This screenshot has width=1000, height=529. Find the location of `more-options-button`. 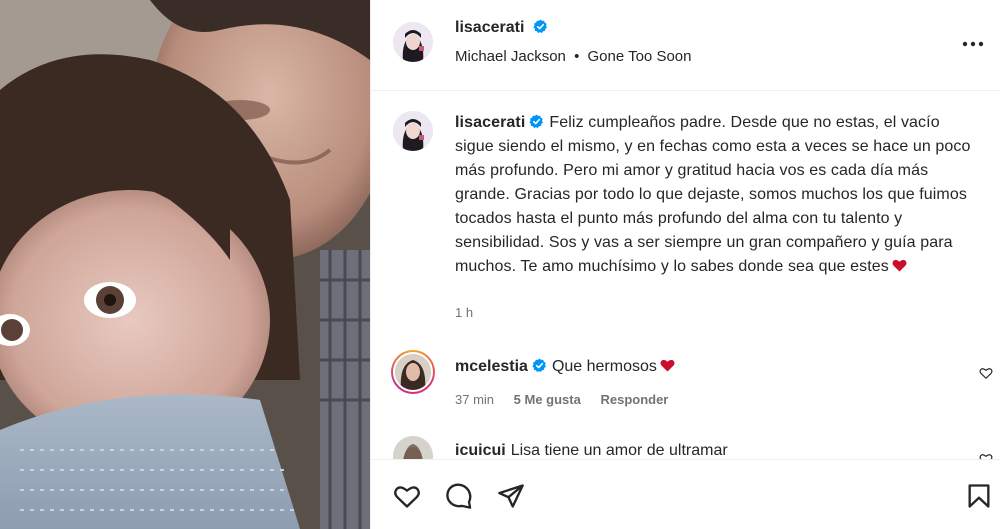

more-options-button is located at coordinates (973, 44).